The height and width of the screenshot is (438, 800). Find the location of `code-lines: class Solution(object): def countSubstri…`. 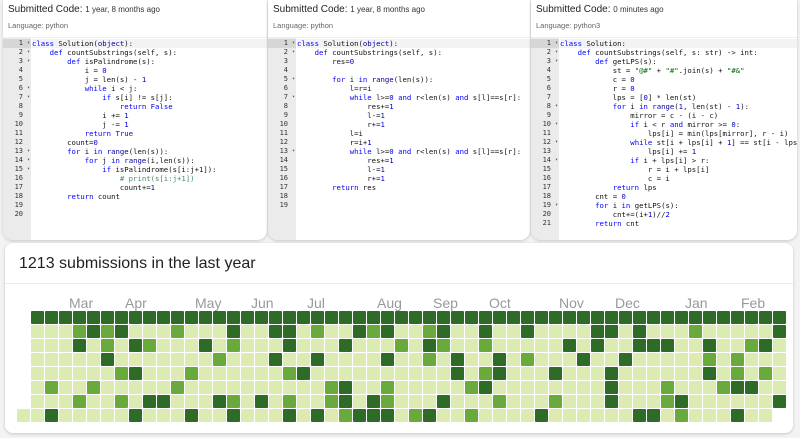

code-lines: class Solution(object): def countSubstri… is located at coordinates (149, 139).